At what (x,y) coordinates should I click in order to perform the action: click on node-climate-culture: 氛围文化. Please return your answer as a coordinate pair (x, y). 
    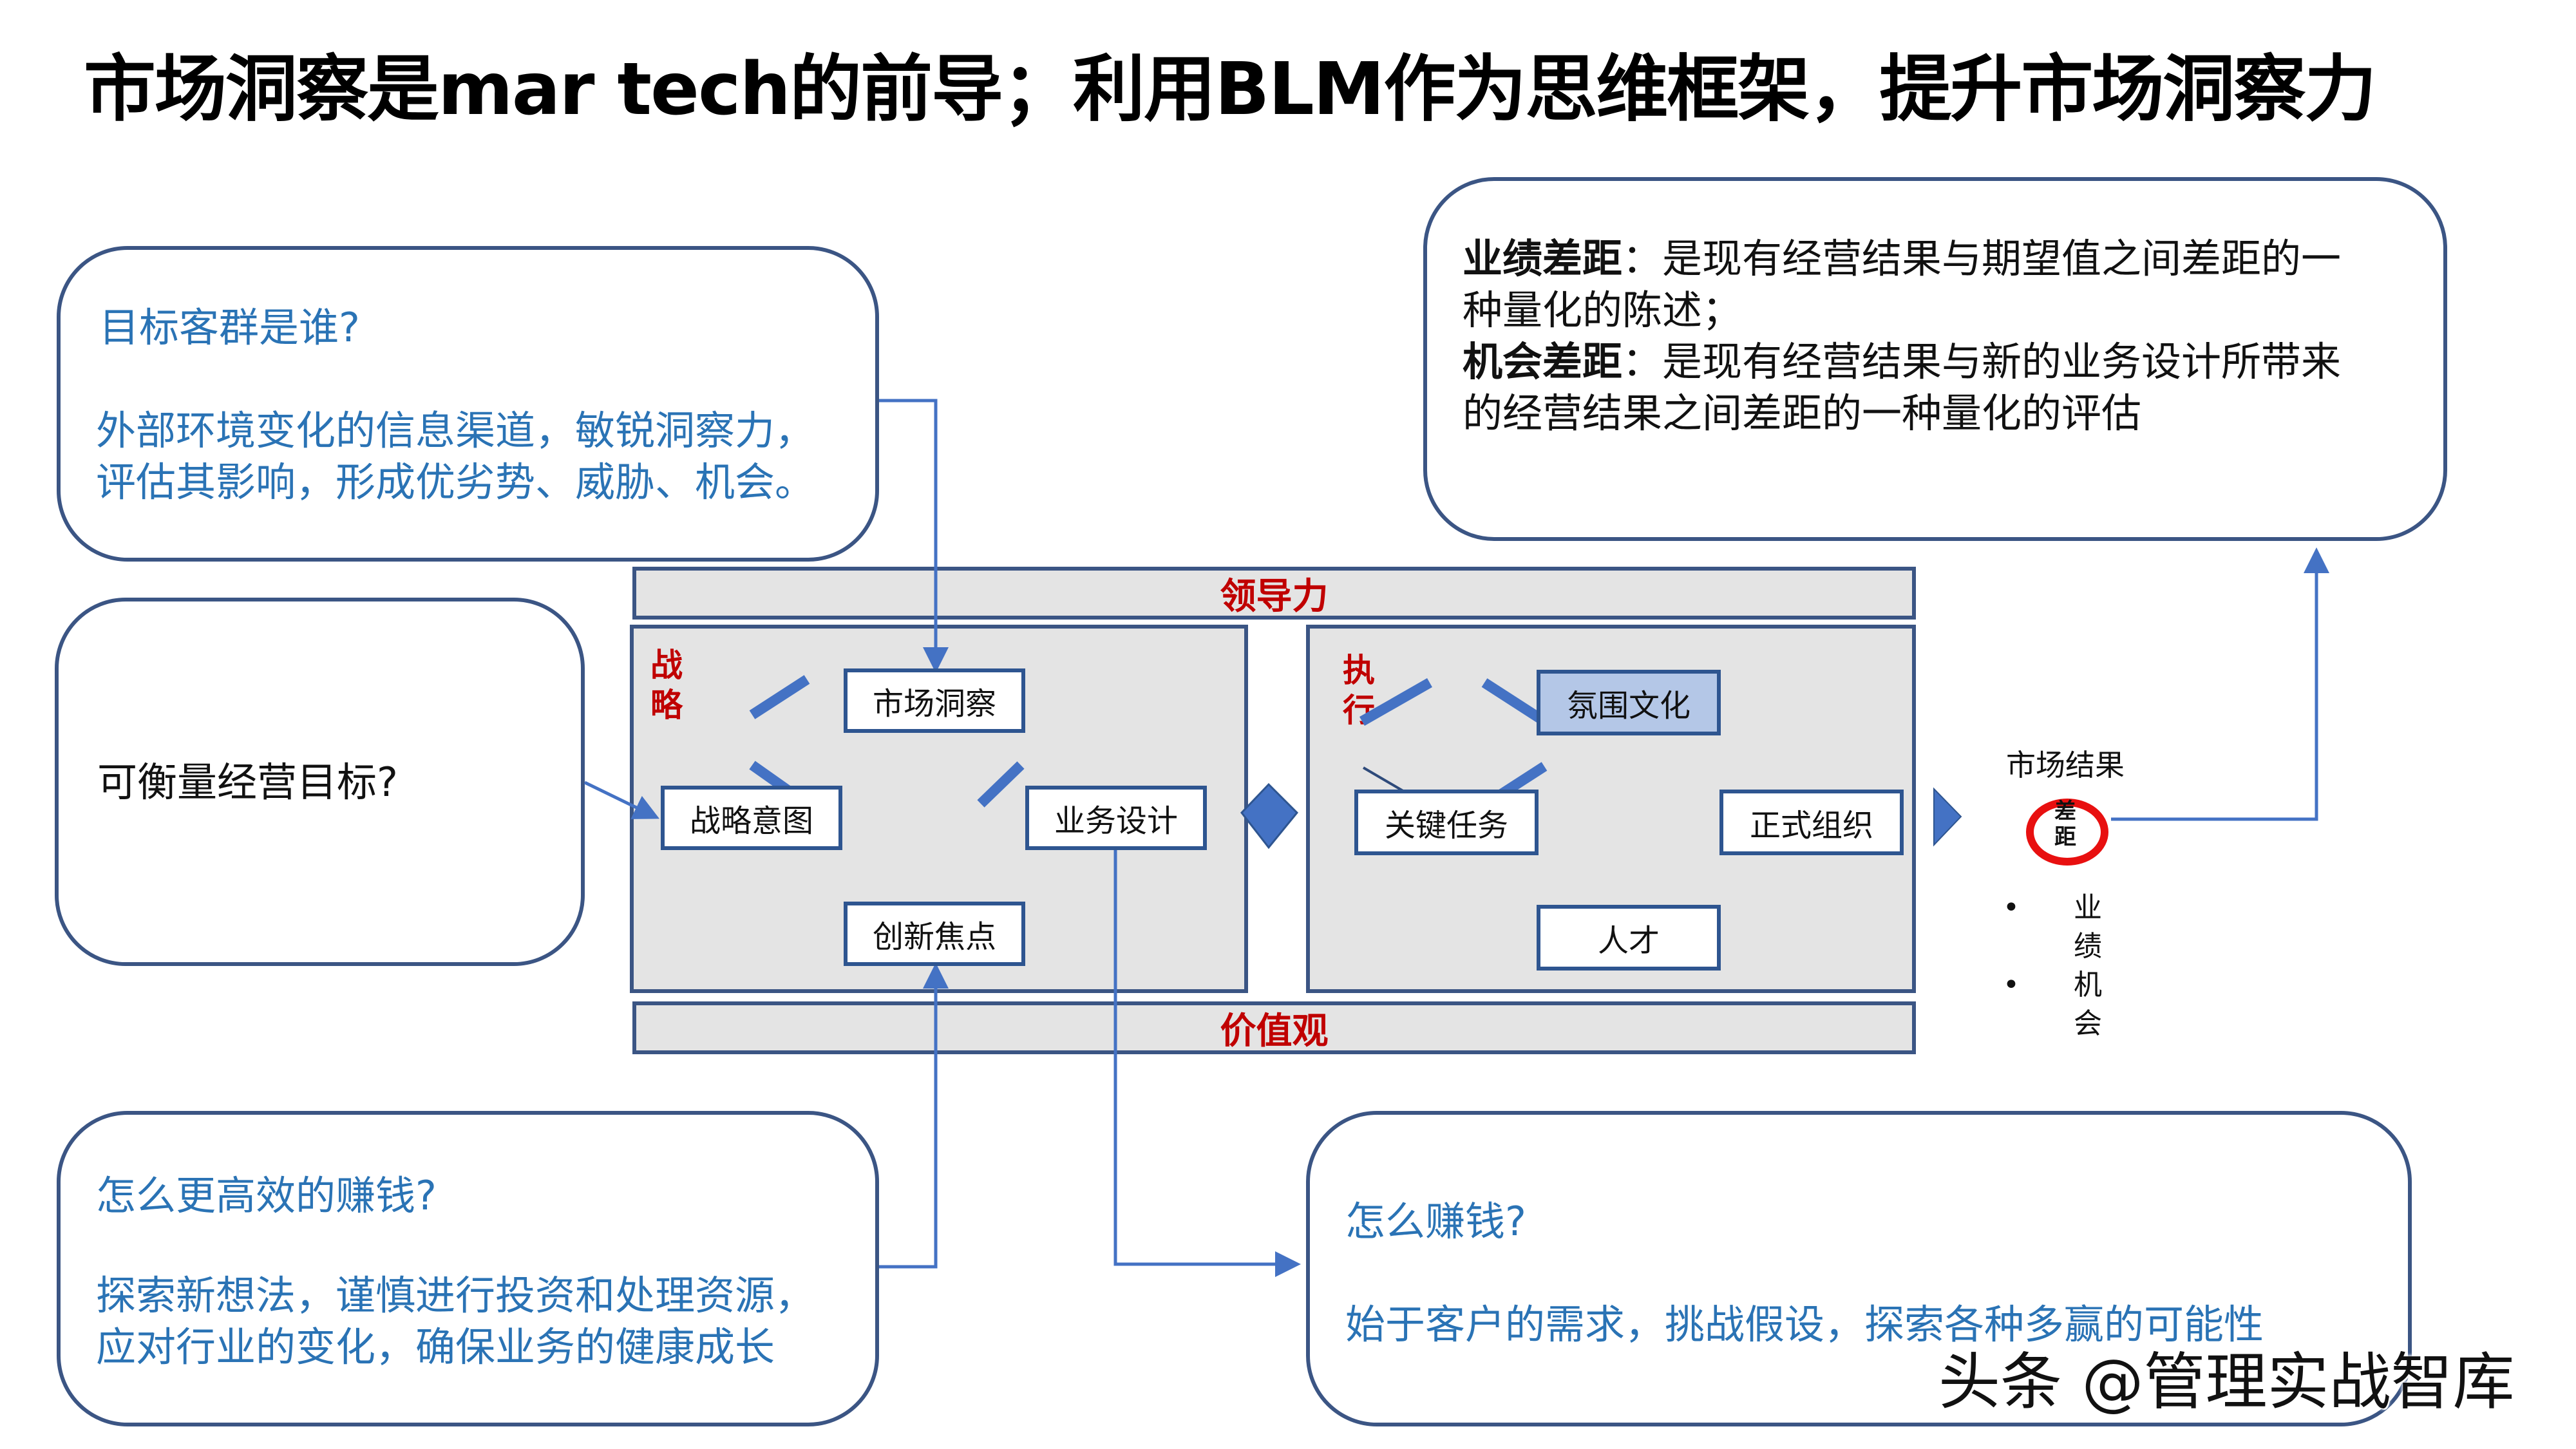
    Looking at the image, I should click on (1629, 702).